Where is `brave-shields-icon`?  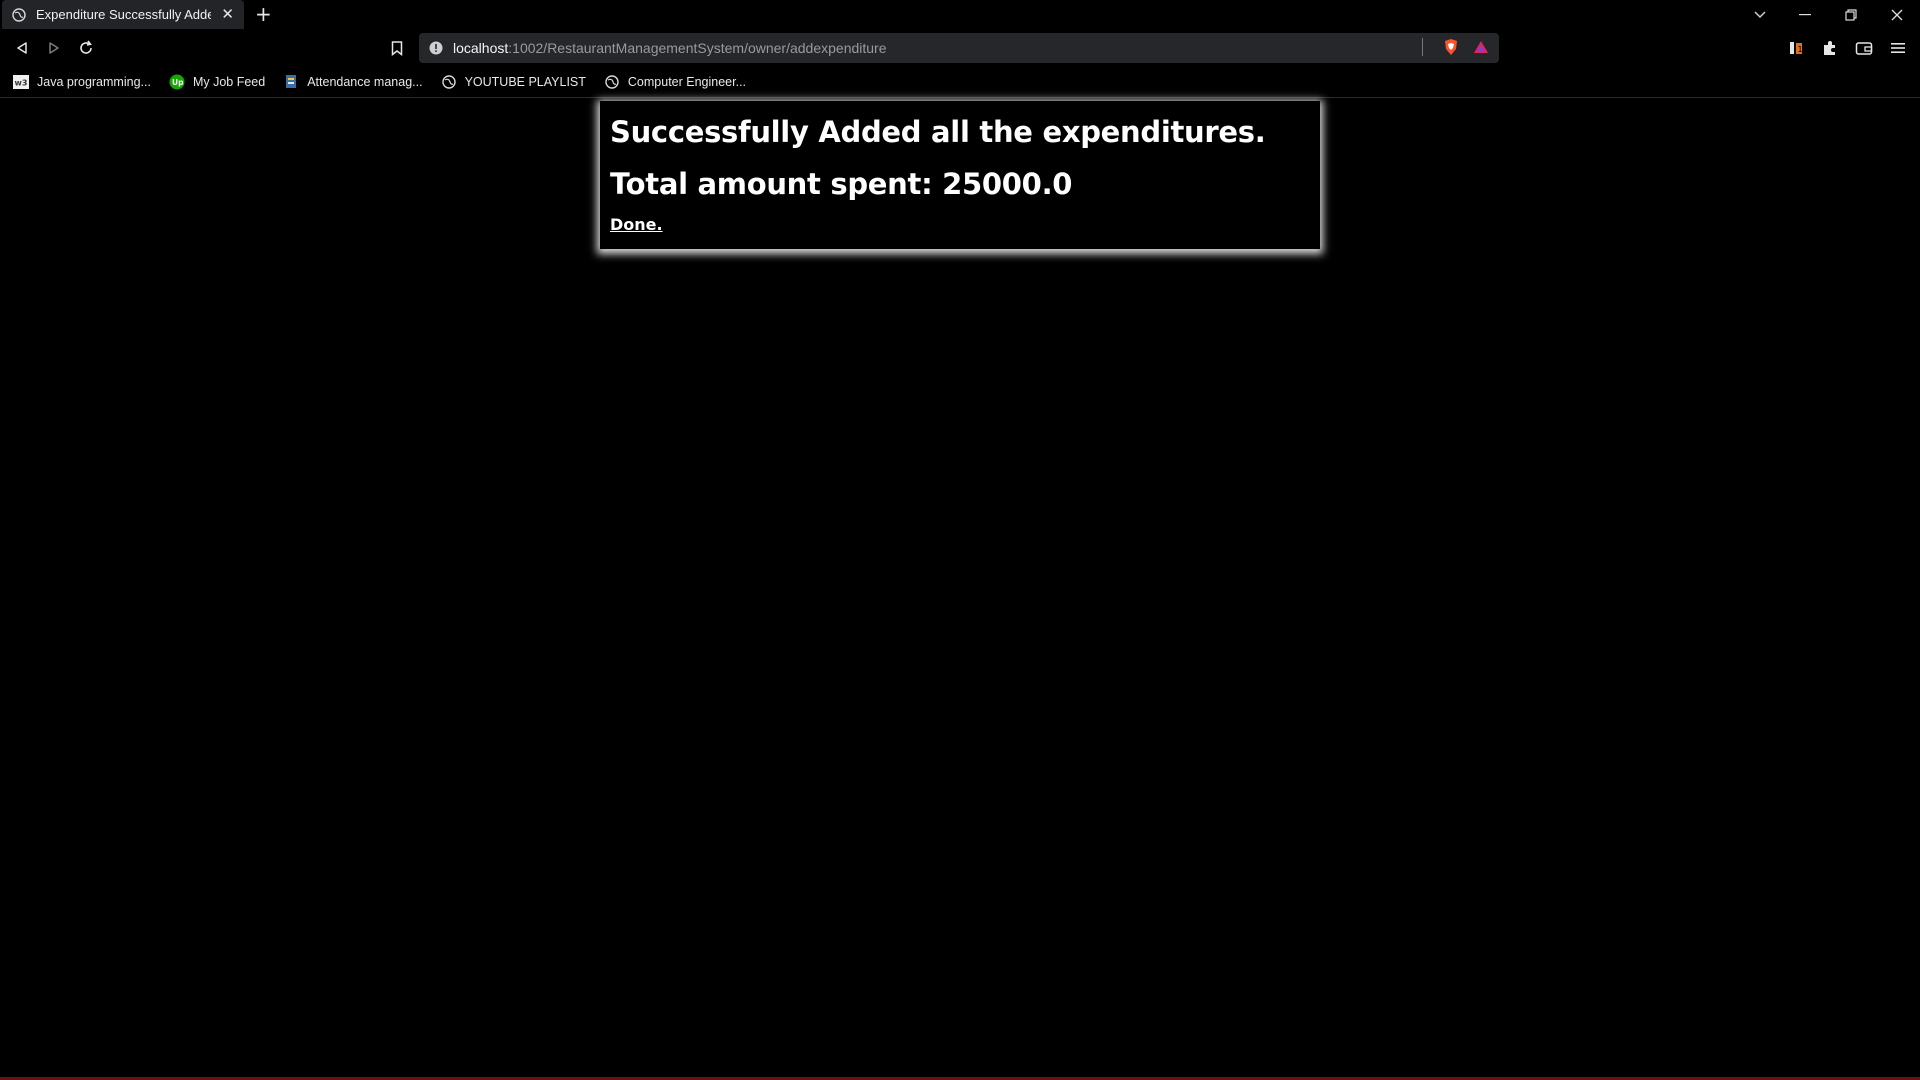 brave-shields-icon is located at coordinates (1451, 47).